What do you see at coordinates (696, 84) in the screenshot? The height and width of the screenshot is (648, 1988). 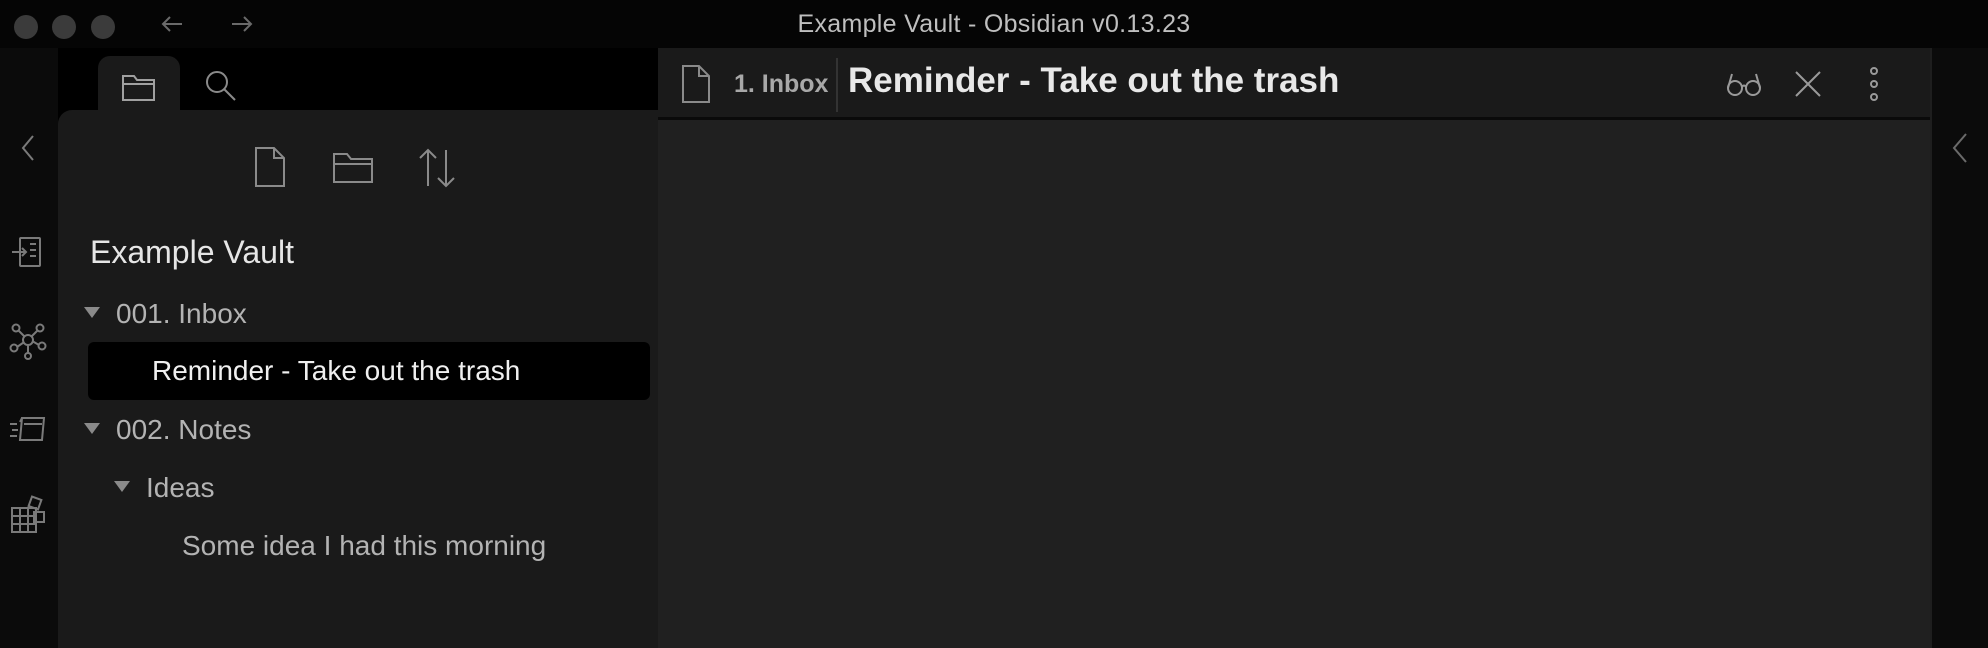 I see `file-icon` at bounding box center [696, 84].